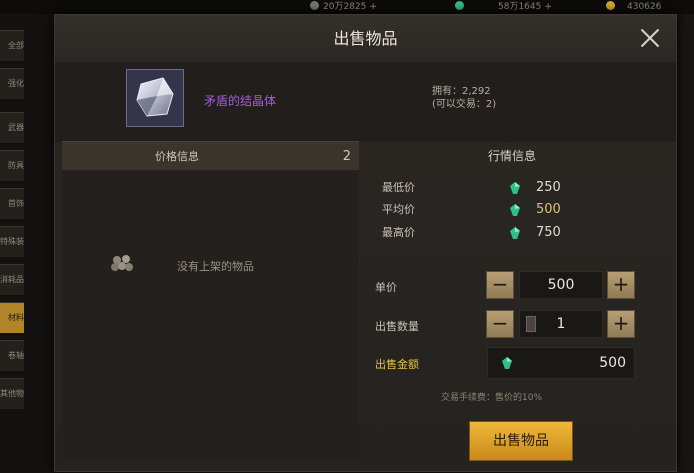 The width and height of the screenshot is (694, 473). I want to click on resource-silver: 20万2825 +, so click(343, 7).